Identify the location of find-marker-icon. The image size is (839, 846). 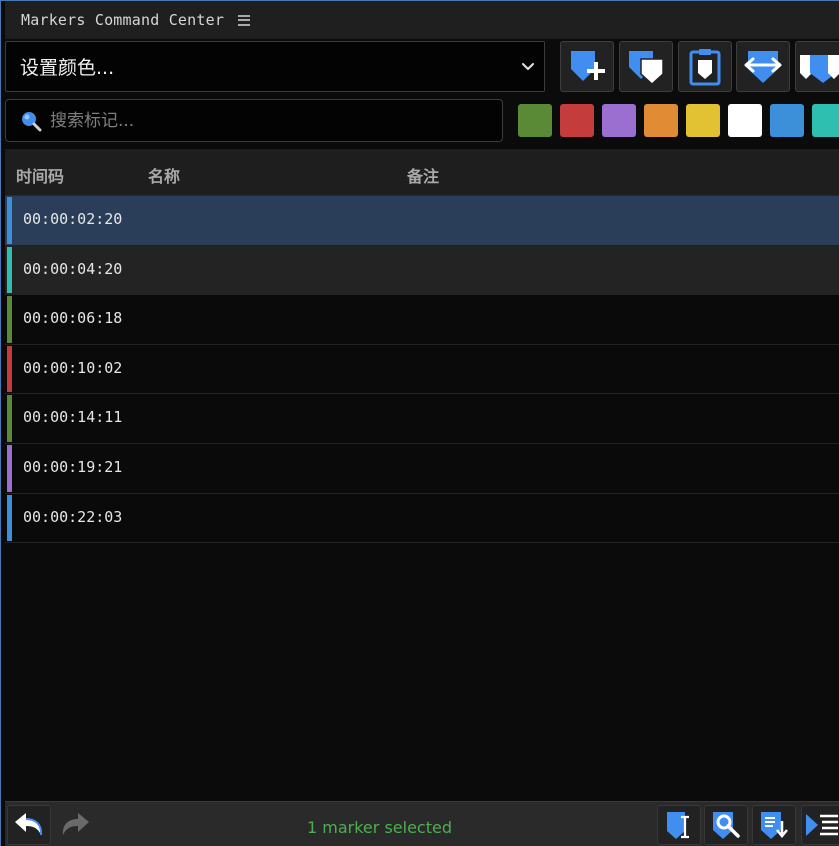
(726, 825).